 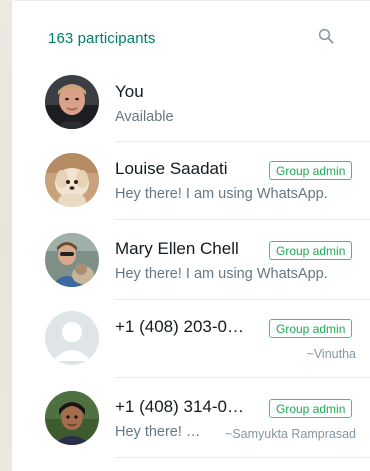 I want to click on default-avatar-icon, so click(x=72, y=338).